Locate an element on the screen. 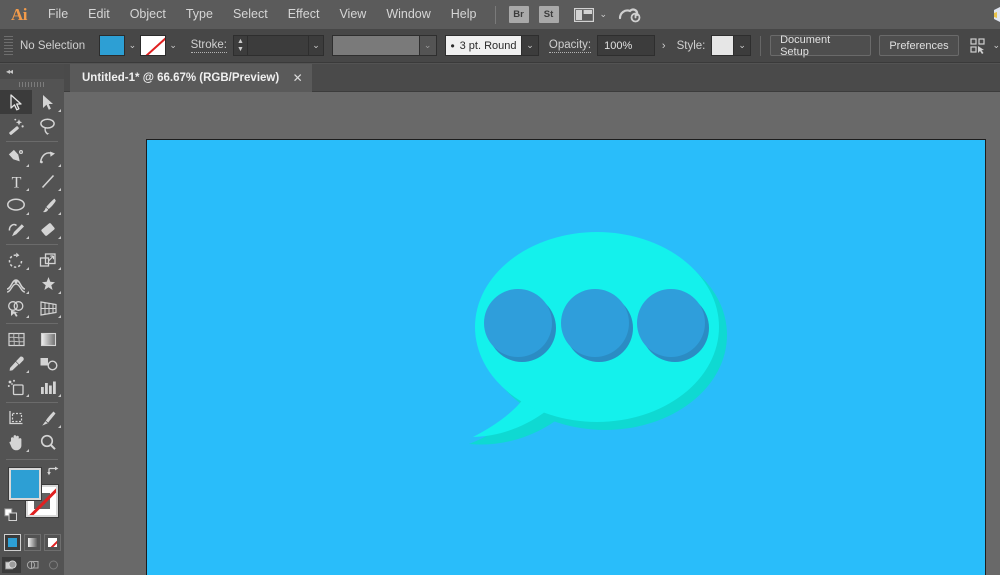  gradient-tool is located at coordinates (48, 339).